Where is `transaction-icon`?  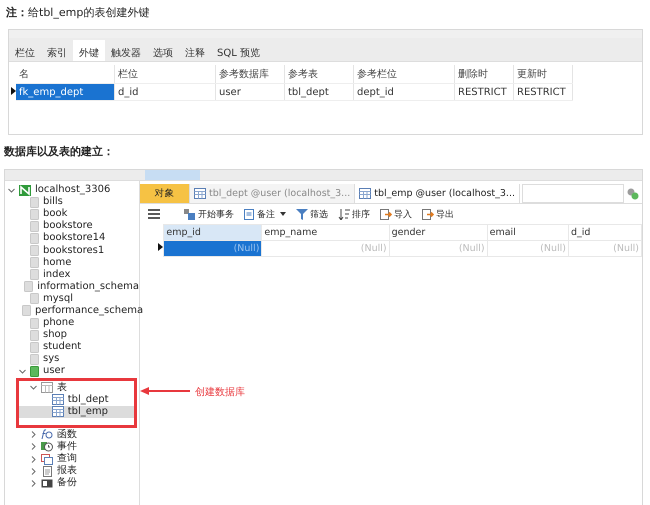 transaction-icon is located at coordinates (190, 214).